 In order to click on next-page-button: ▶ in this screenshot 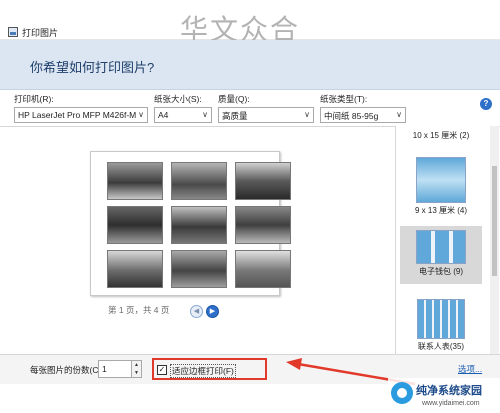, I will do `click(212, 311)`.